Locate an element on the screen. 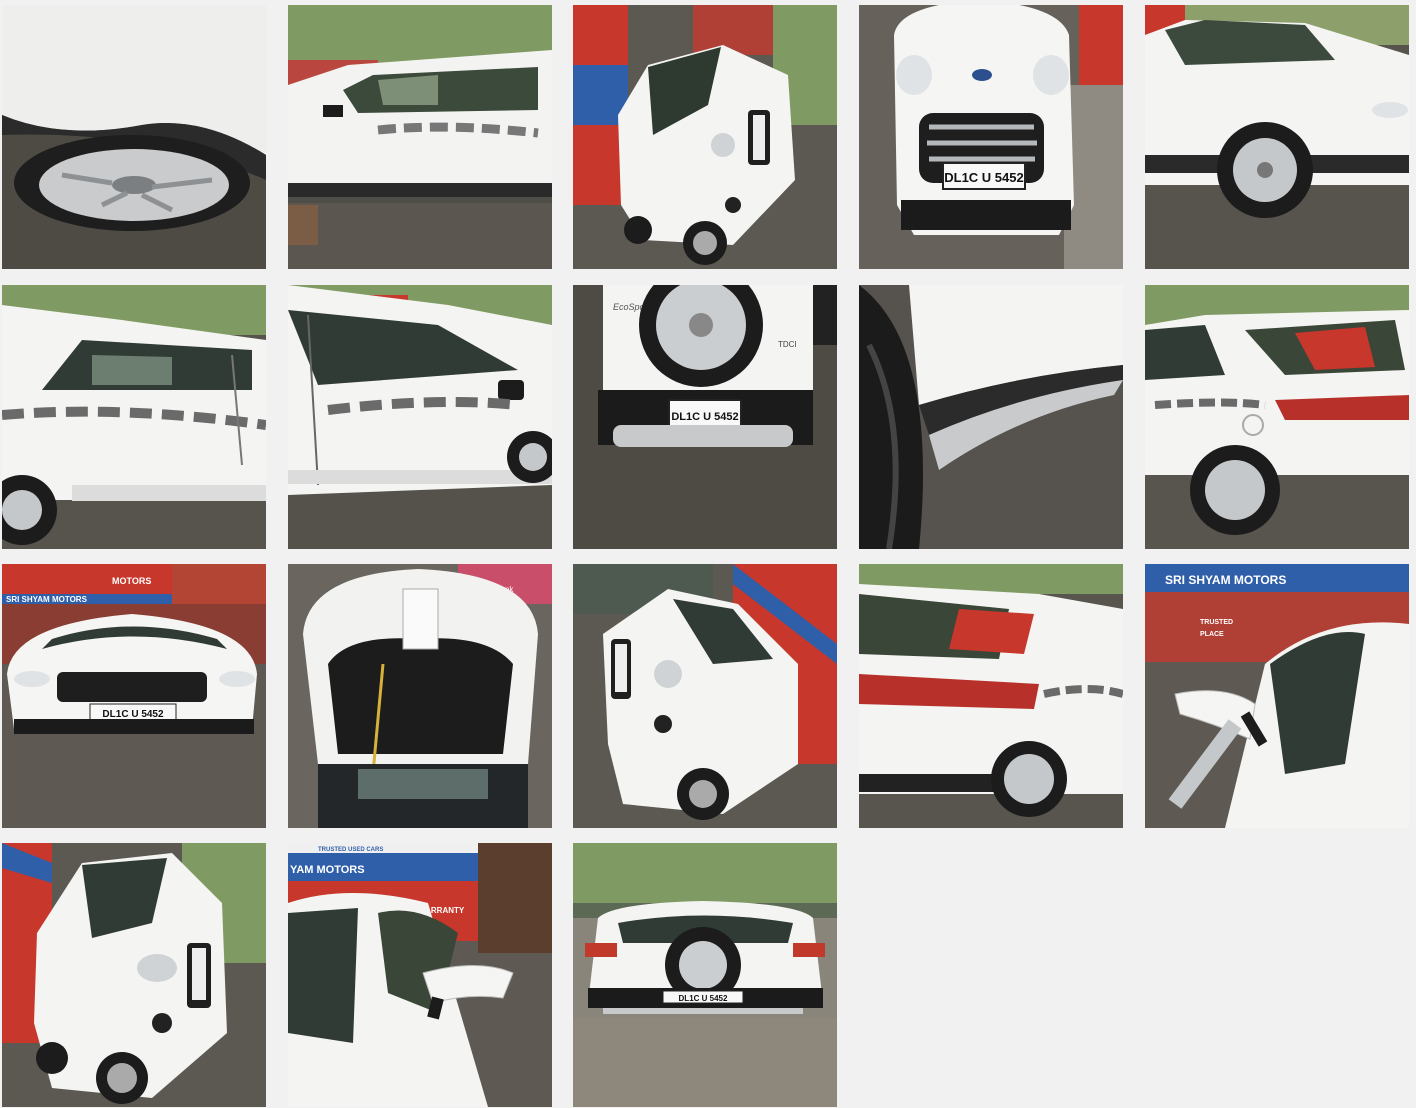  photo-thumb-front-wheel-closeup is located at coordinates (134, 137).